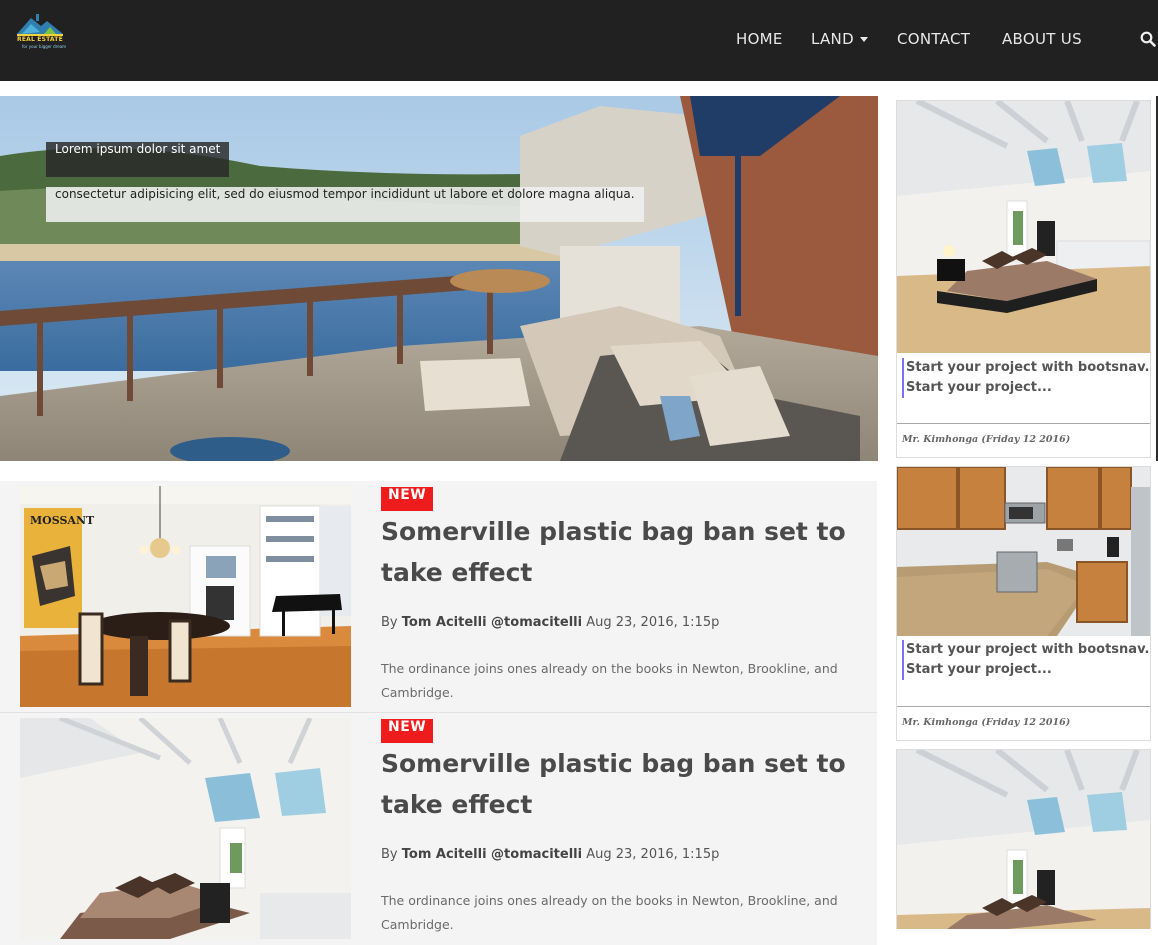 The height and width of the screenshot is (945, 1158). What do you see at coordinates (40, 31) in the screenshot?
I see `brand-logo: REAL ESTATE for your bigger dream` at bounding box center [40, 31].